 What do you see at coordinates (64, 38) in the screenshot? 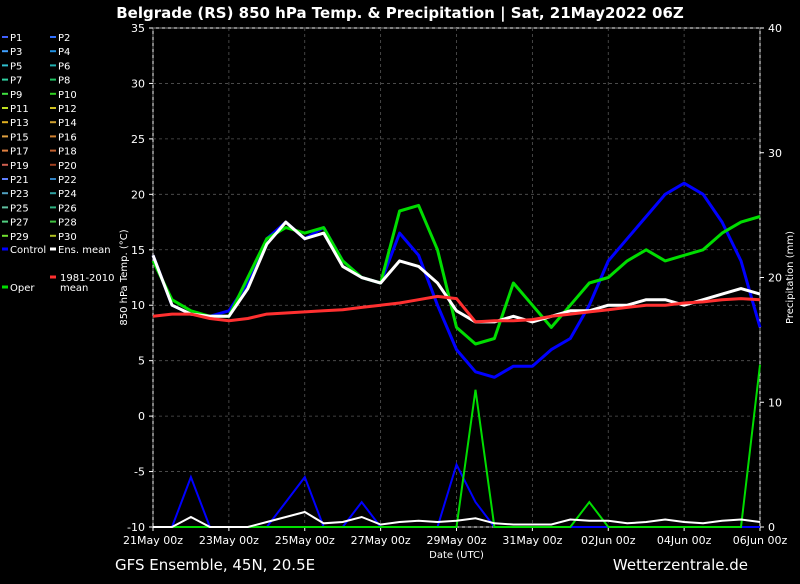
I see `legend-label: P2` at bounding box center [64, 38].